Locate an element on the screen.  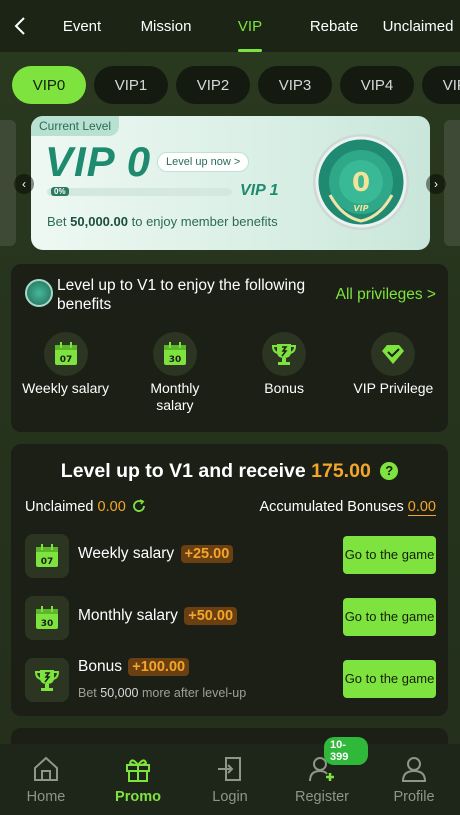
vip-pill-5: VIP5 is located at coordinates (441, 85).